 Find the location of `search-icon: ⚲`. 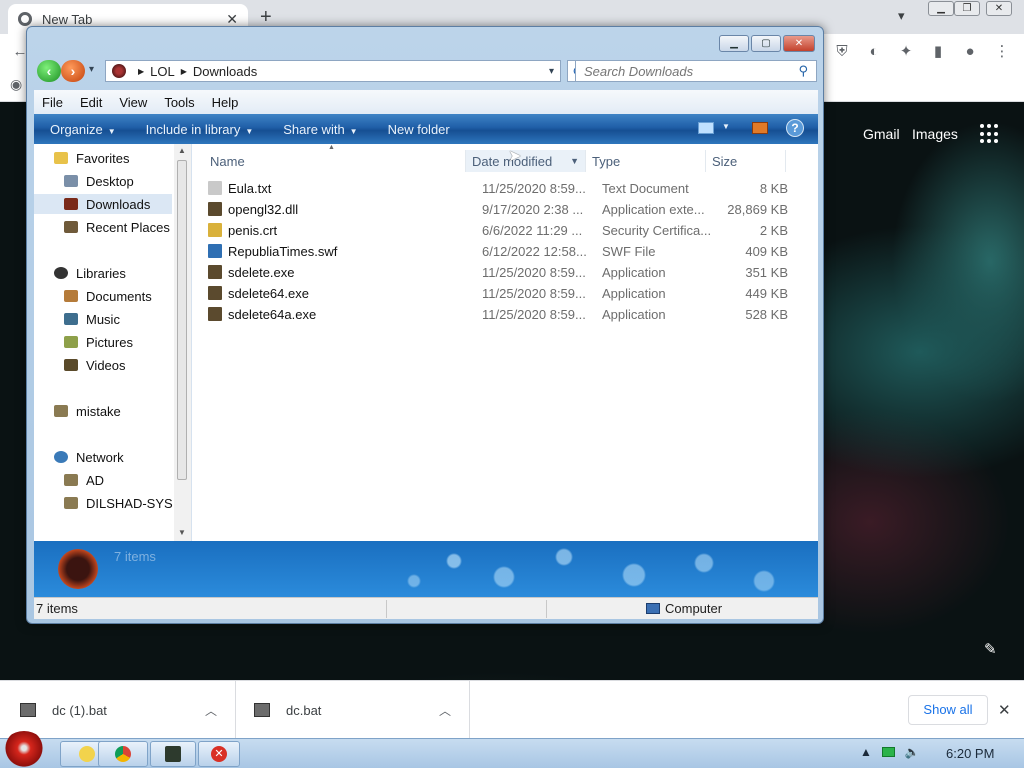

search-icon: ⚲ is located at coordinates (803, 71).